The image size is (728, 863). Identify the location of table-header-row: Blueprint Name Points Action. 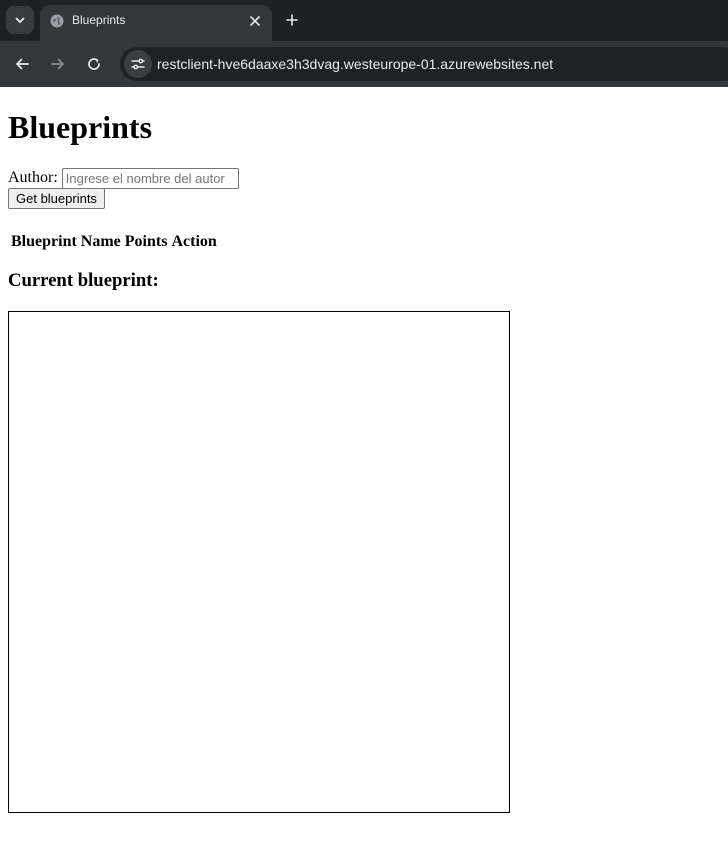
(114, 242).